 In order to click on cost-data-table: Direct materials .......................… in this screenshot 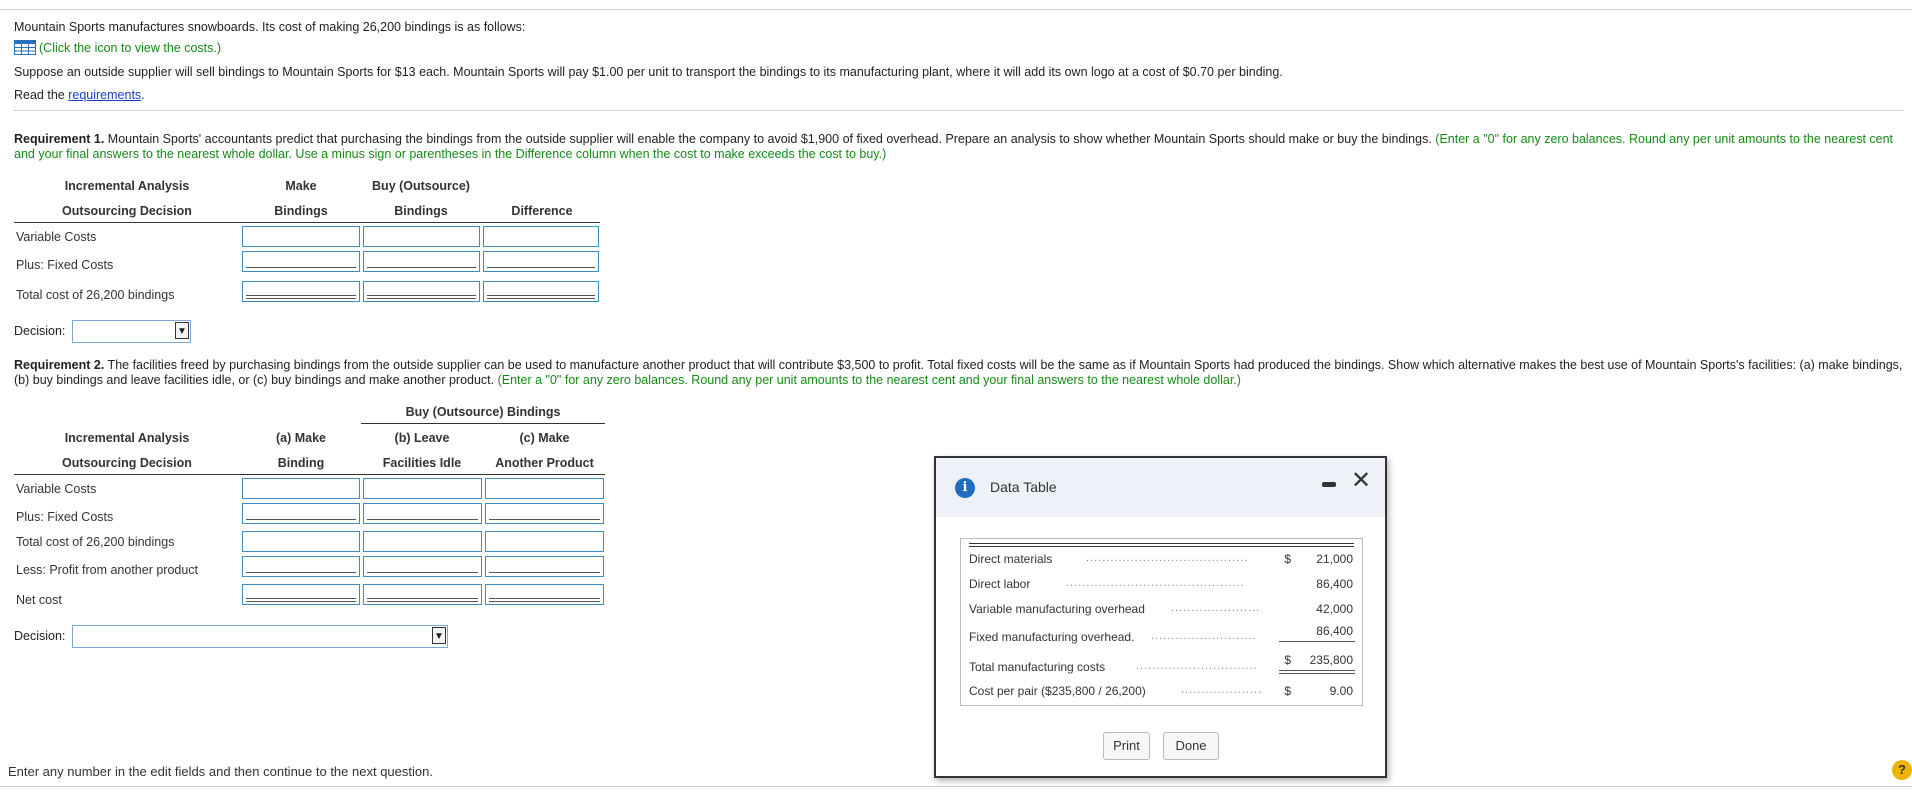, I will do `click(1161, 622)`.